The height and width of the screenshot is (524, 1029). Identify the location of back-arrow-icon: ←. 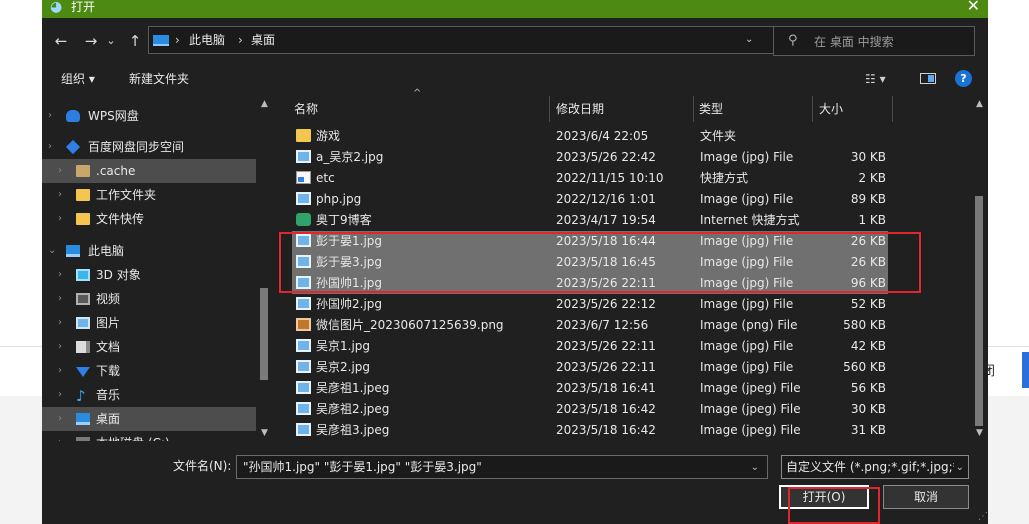
(61, 41).